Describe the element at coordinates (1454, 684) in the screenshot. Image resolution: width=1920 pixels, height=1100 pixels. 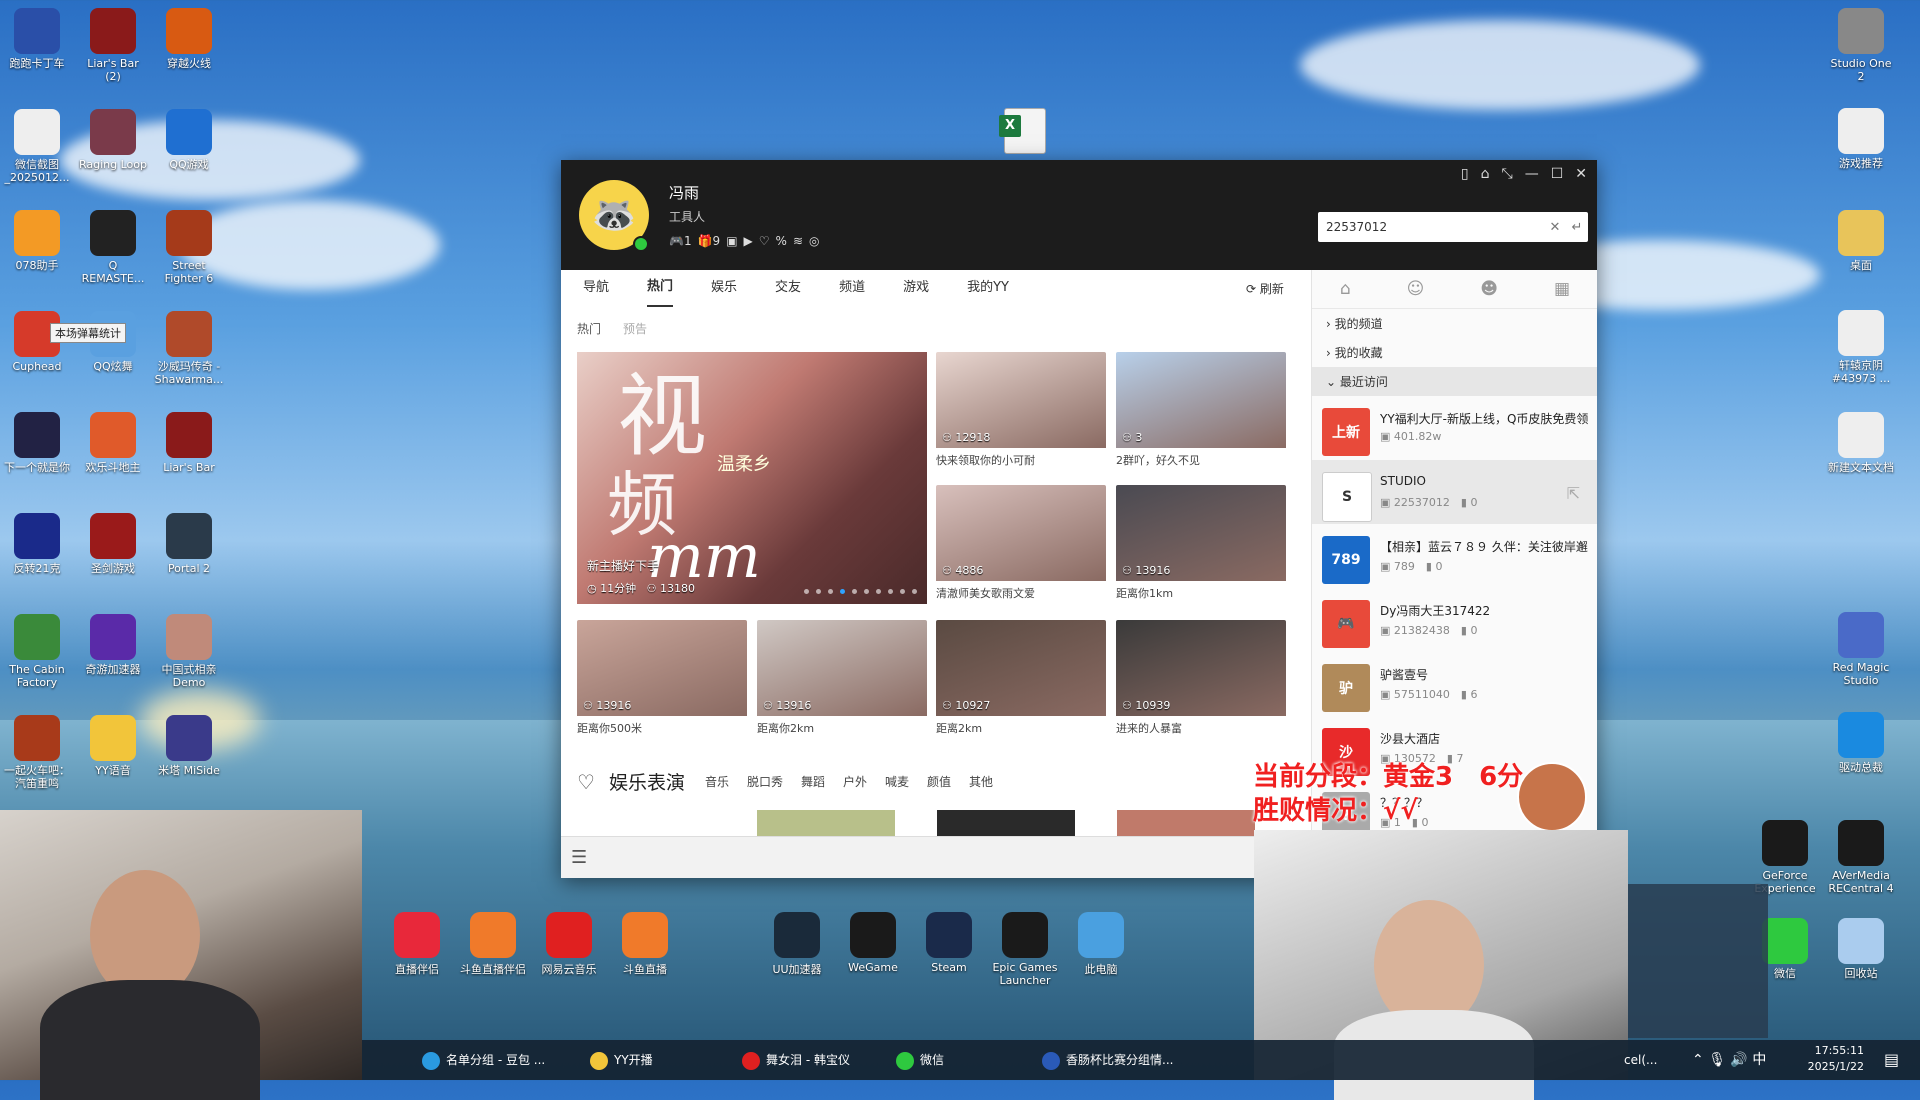
I see `recent-channel: 驴驴酱壹号 ▣ 57511040 ▮ 6` at that location.